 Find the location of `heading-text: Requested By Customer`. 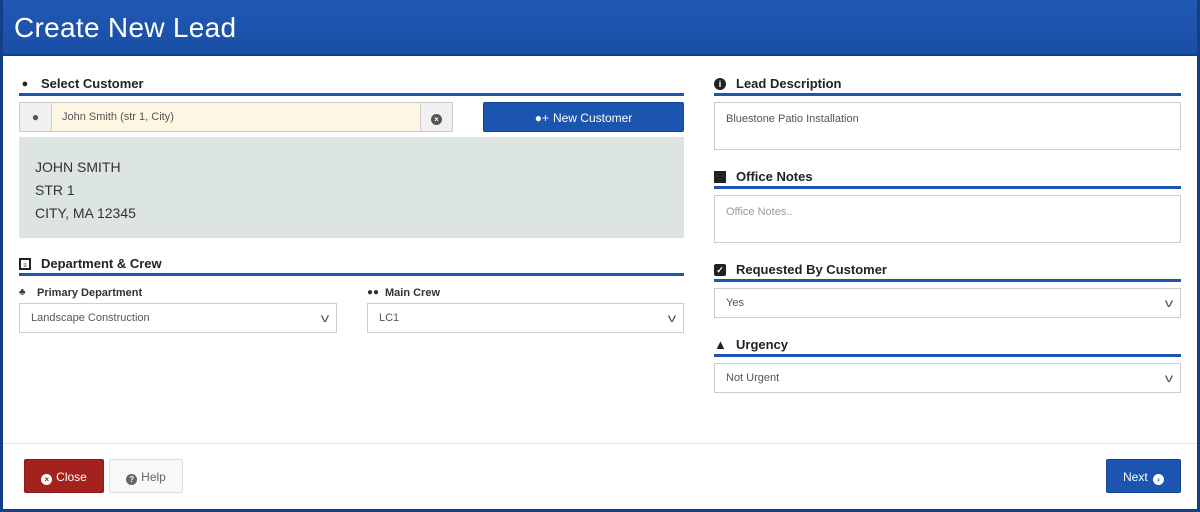

heading-text: Requested By Customer is located at coordinates (811, 269).